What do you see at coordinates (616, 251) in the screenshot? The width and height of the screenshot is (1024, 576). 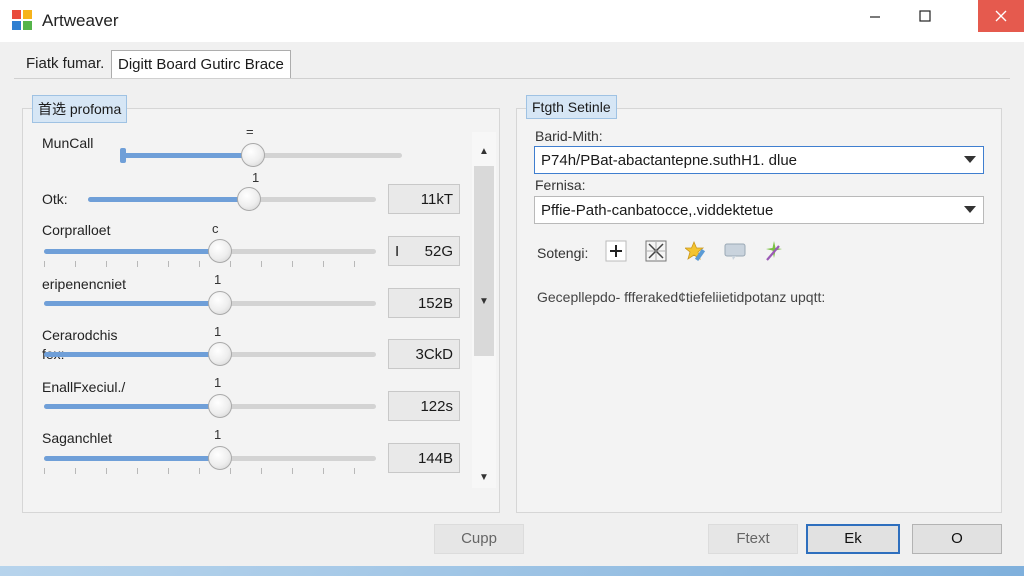 I see `plus-icon` at bounding box center [616, 251].